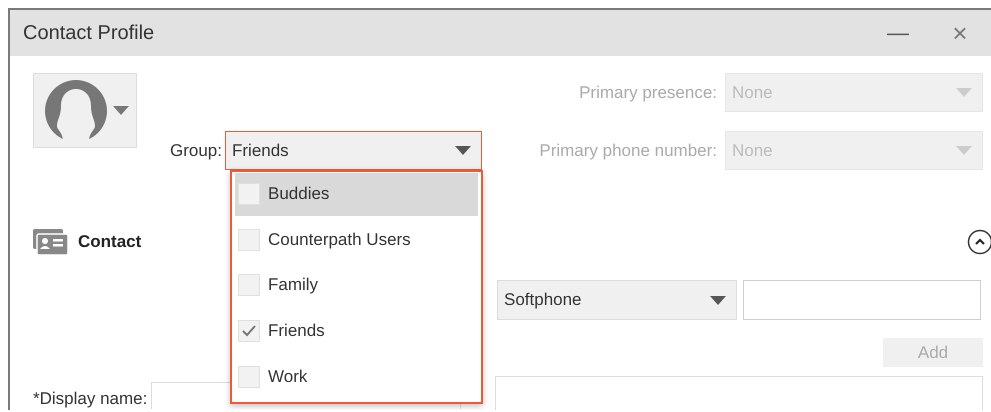 This screenshot has width=991, height=412. What do you see at coordinates (85, 110) in the screenshot?
I see `avatar-button` at bounding box center [85, 110].